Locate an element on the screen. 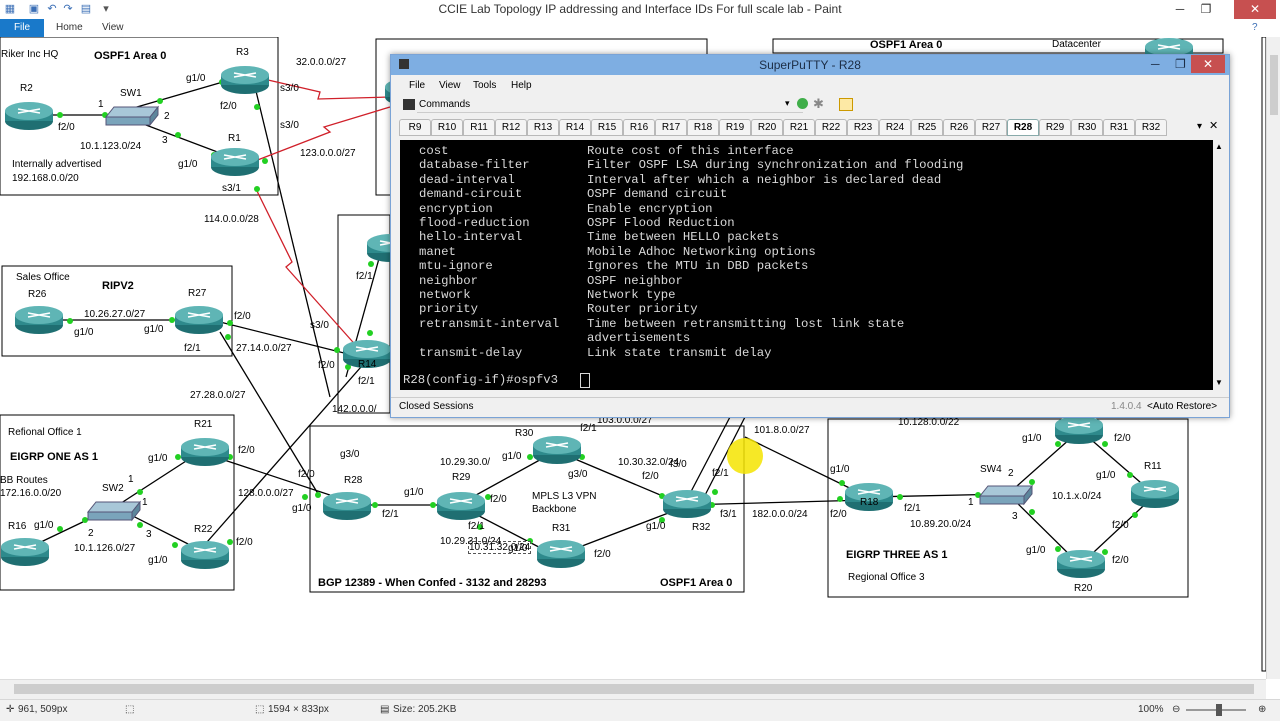  terminal-command: cost is located at coordinates (434, 151).